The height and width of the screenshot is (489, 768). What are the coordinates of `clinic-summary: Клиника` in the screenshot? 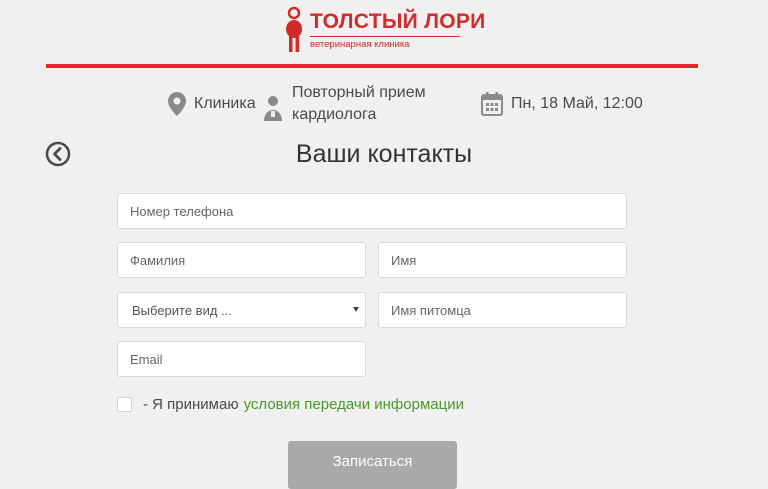 It's located at (212, 104).